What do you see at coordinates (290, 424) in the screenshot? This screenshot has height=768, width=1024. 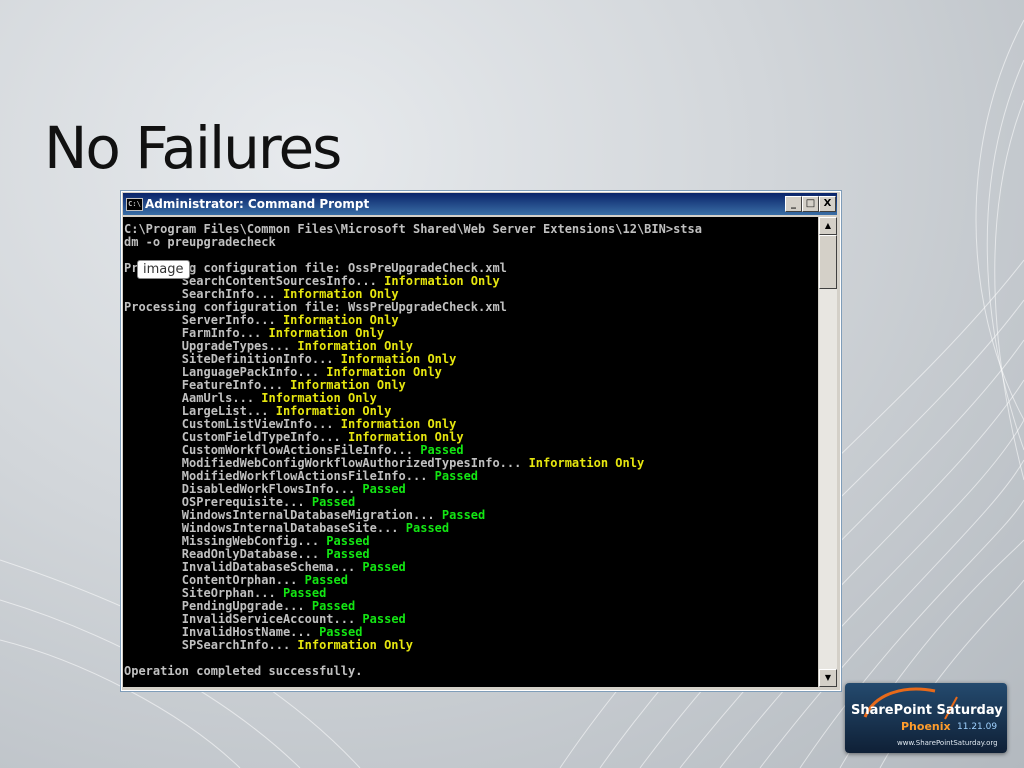 I see `console-line: CustomListViewInfo... Information Only` at bounding box center [290, 424].